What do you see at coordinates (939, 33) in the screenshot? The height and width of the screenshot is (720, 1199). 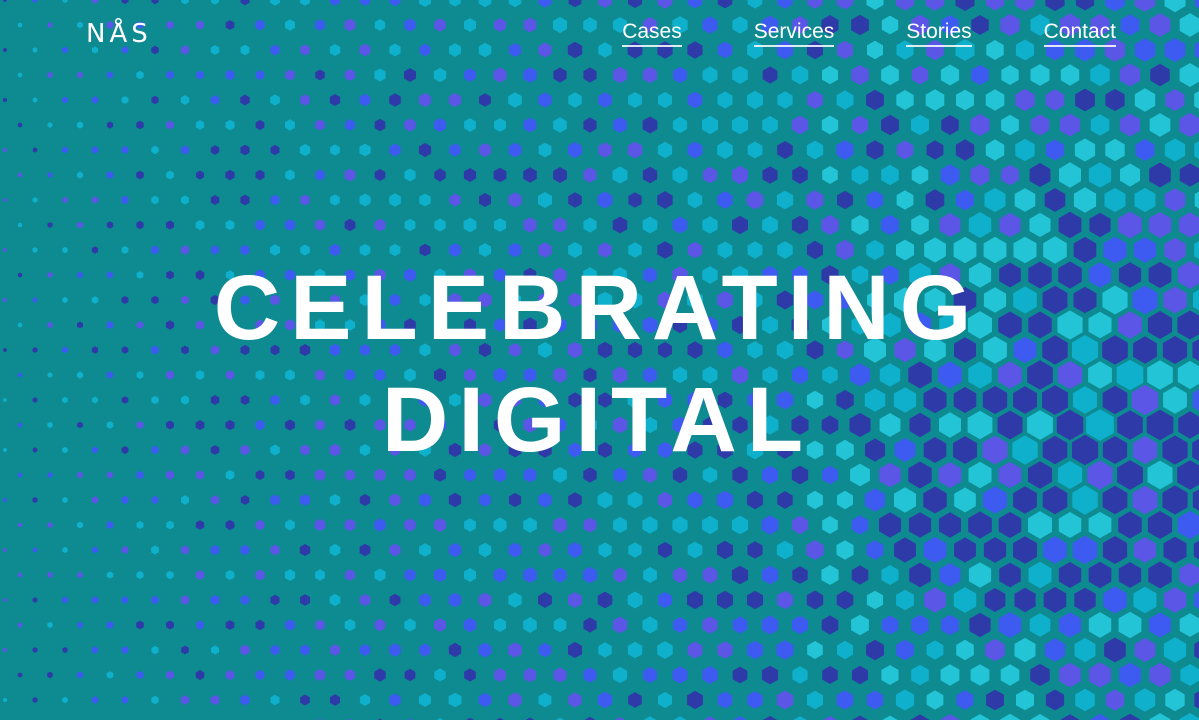 I see `nav-link-stories: Stories` at bounding box center [939, 33].